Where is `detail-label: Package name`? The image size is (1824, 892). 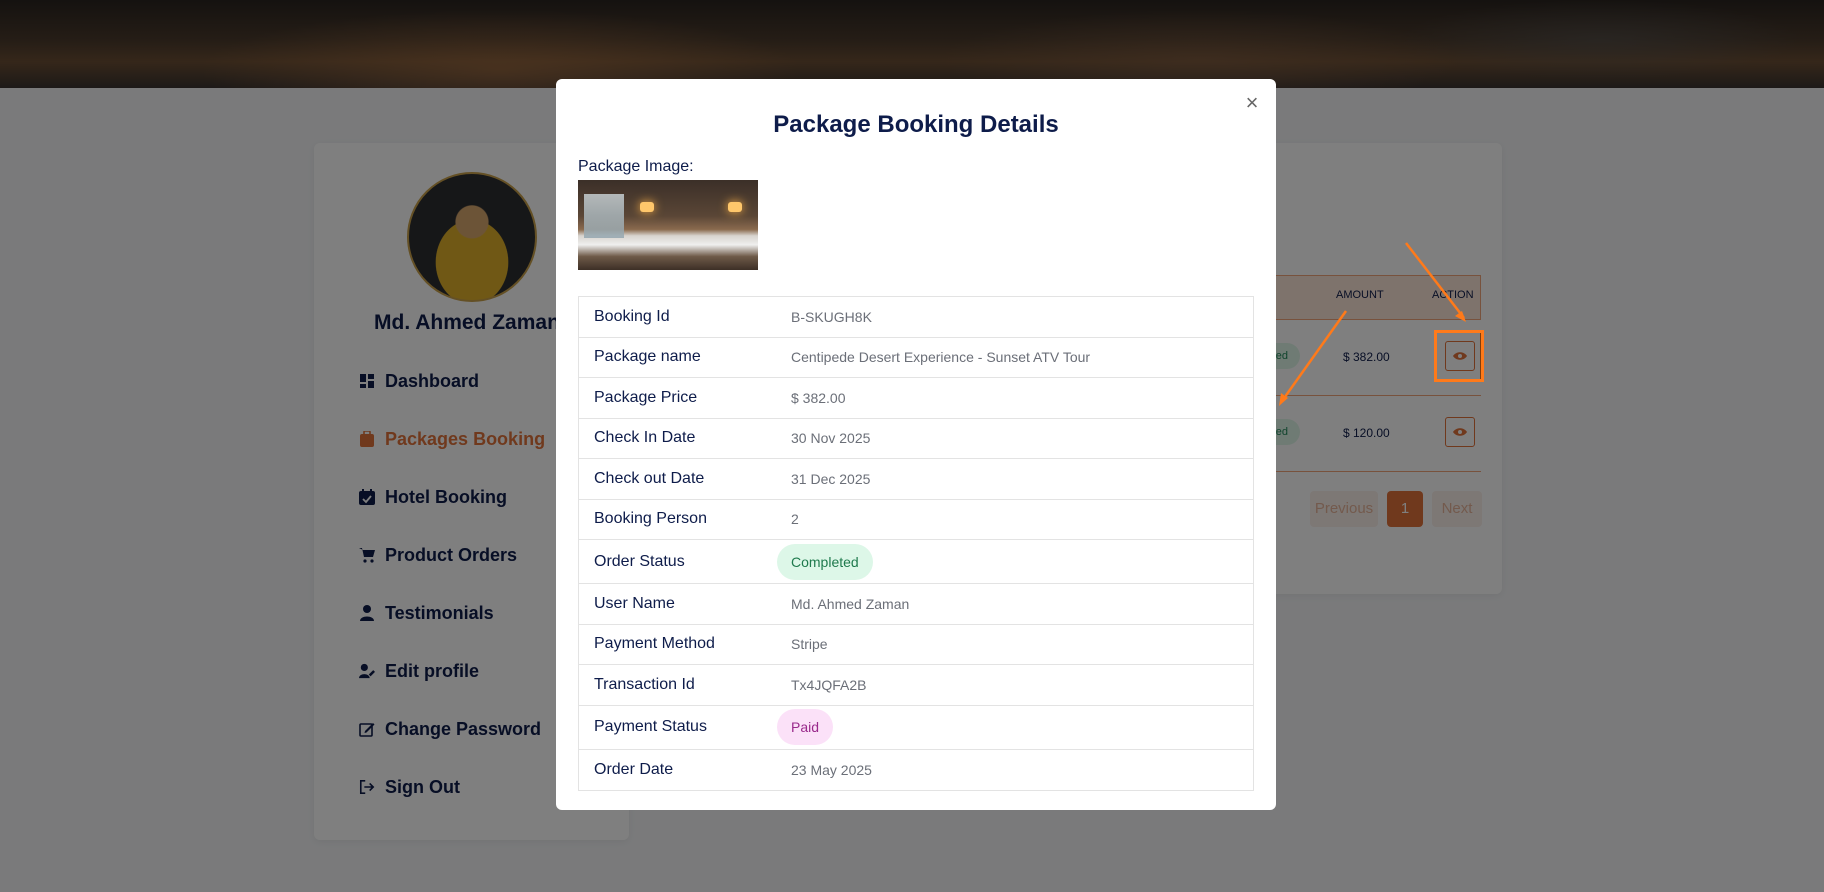 detail-label: Package name is located at coordinates (647, 357).